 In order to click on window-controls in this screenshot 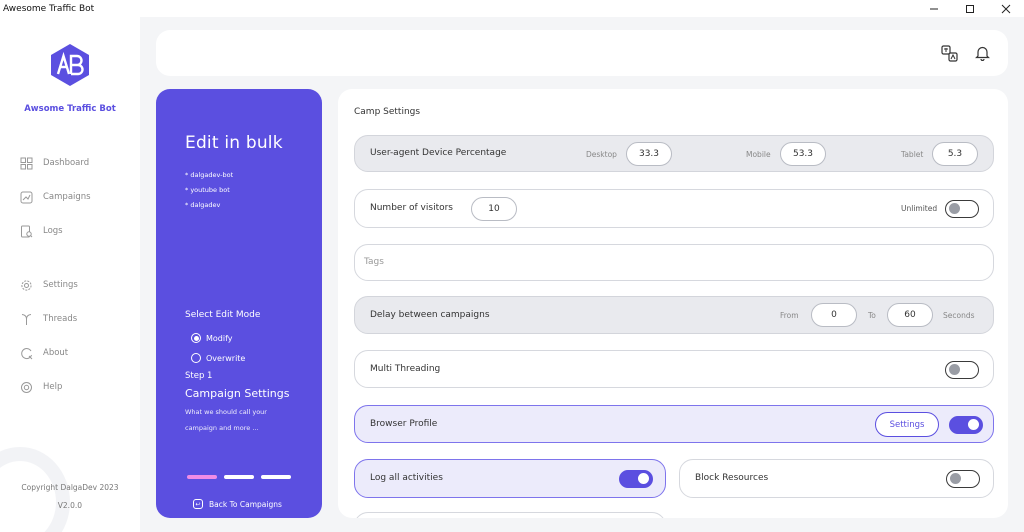, I will do `click(970, 8)`.